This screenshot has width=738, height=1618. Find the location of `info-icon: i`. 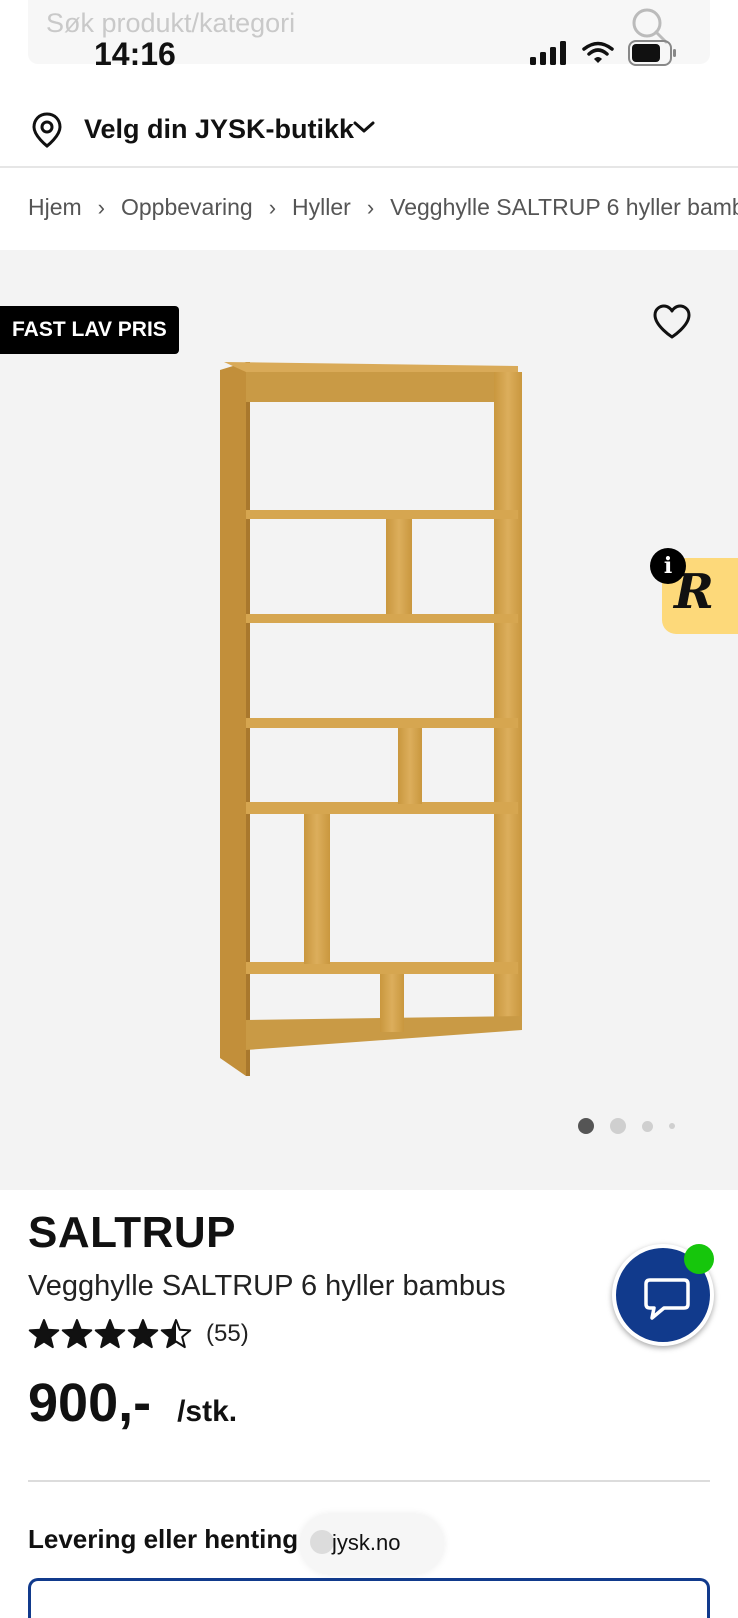

info-icon: i is located at coordinates (668, 566).